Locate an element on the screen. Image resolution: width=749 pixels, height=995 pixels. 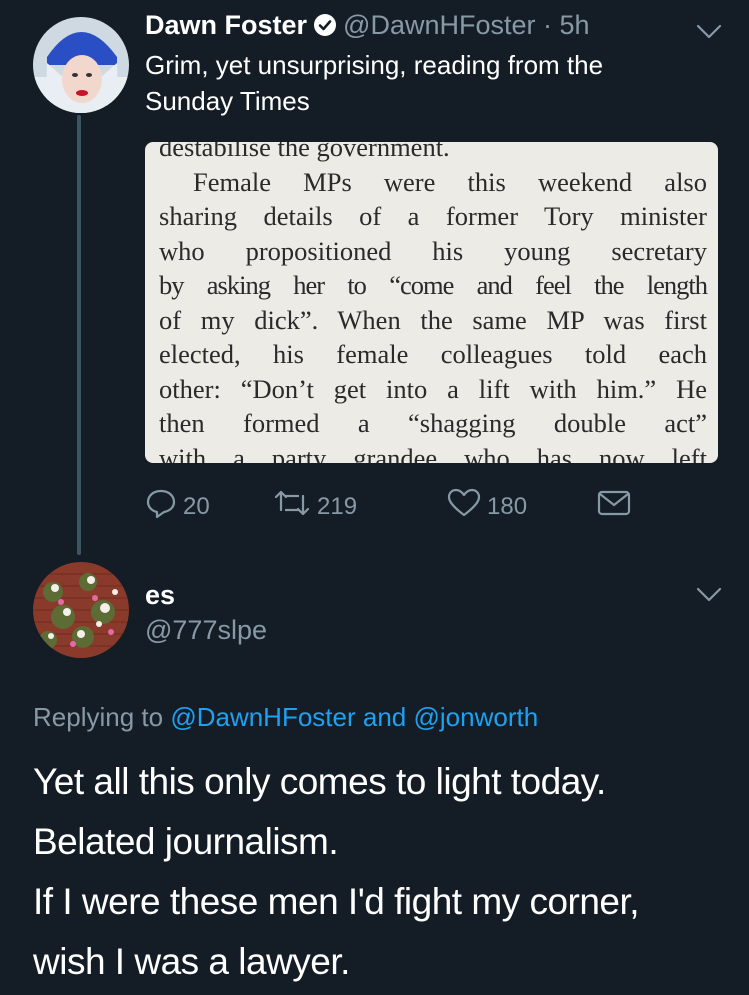
verified-badge-icon is located at coordinates (325, 28).